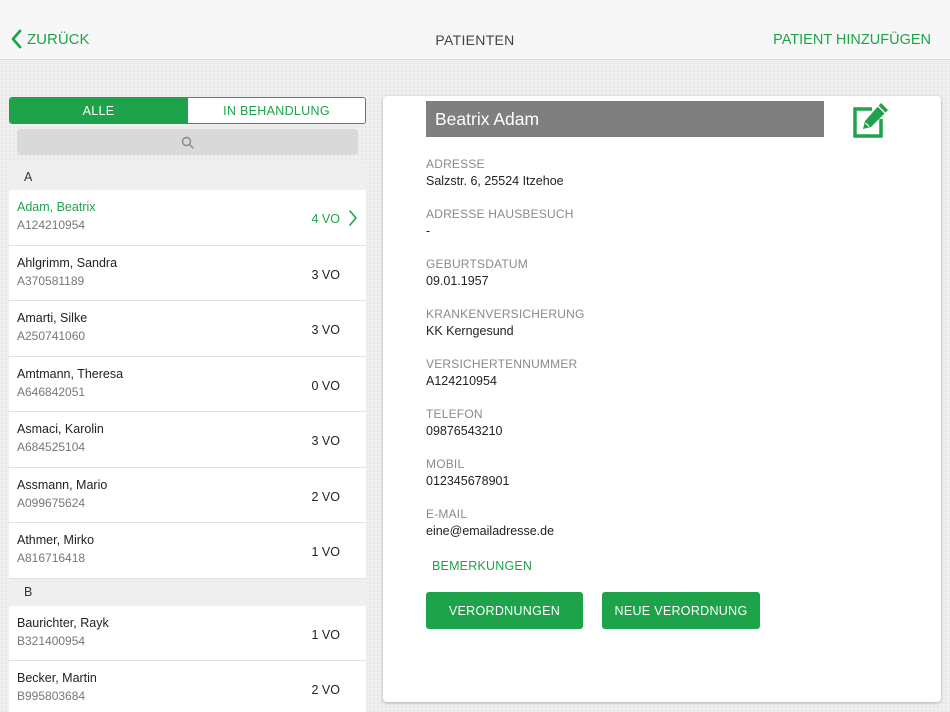 This screenshot has width=950, height=712. Describe the element at coordinates (51, 447) in the screenshot. I see `patient-number: A684525104` at that location.